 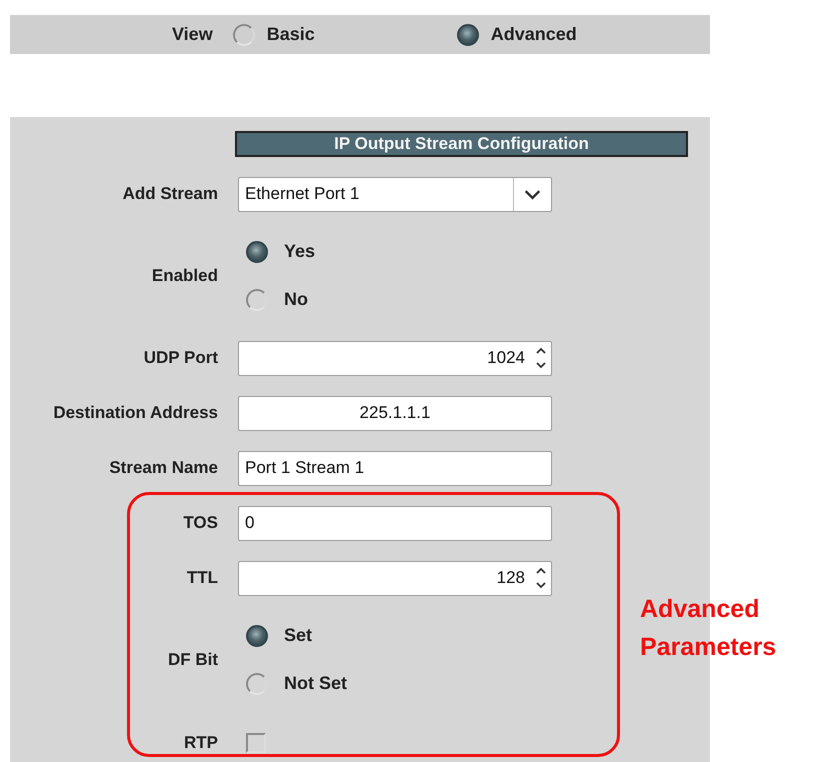 I want to click on number-field: 1024, so click(x=395, y=358).